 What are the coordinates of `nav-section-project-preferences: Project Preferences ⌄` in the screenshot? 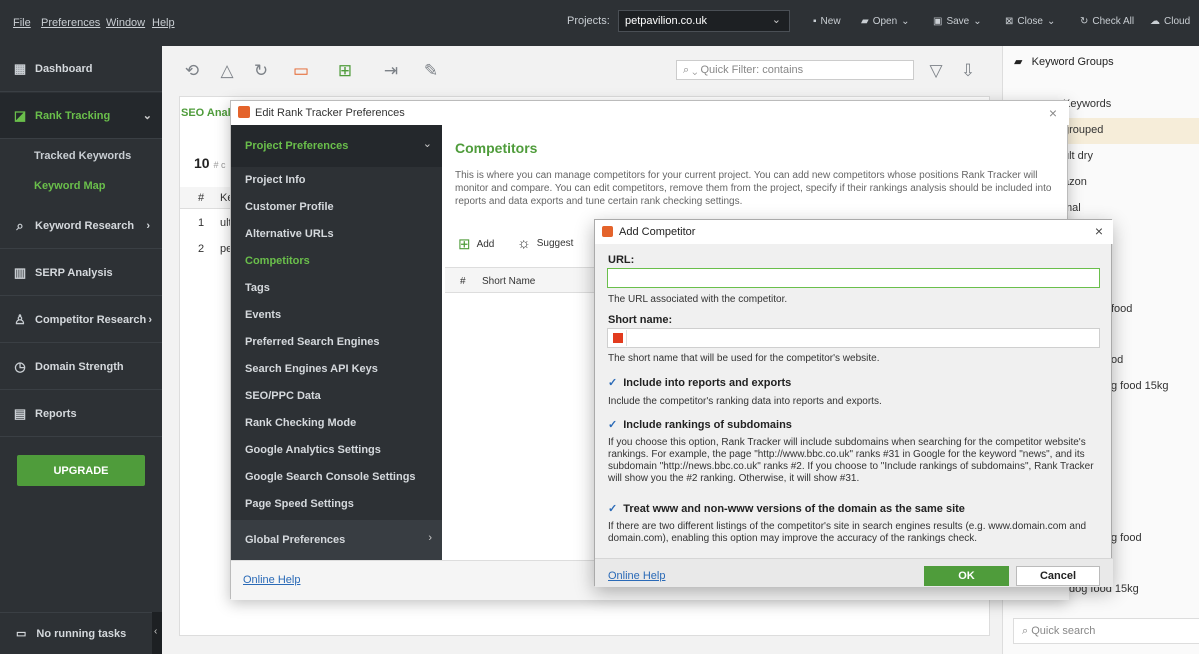 It's located at (336, 146).